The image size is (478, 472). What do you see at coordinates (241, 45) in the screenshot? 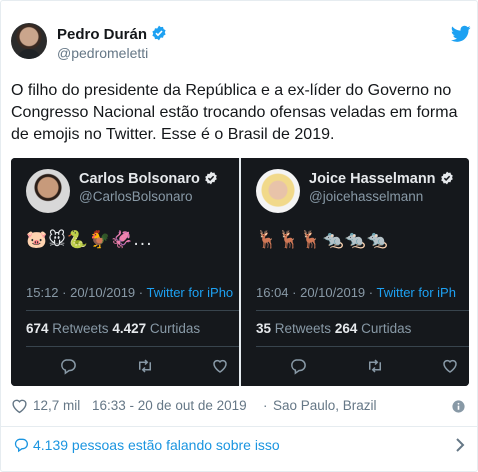
I see `tweet-header: Pedro Durán @pedromeletti` at bounding box center [241, 45].